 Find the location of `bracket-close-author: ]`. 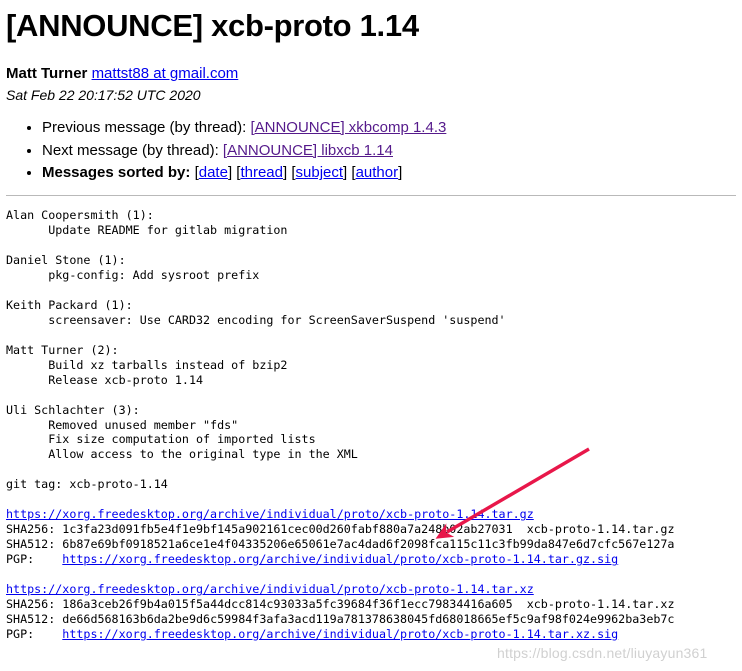

bracket-close-author: ] is located at coordinates (400, 173).